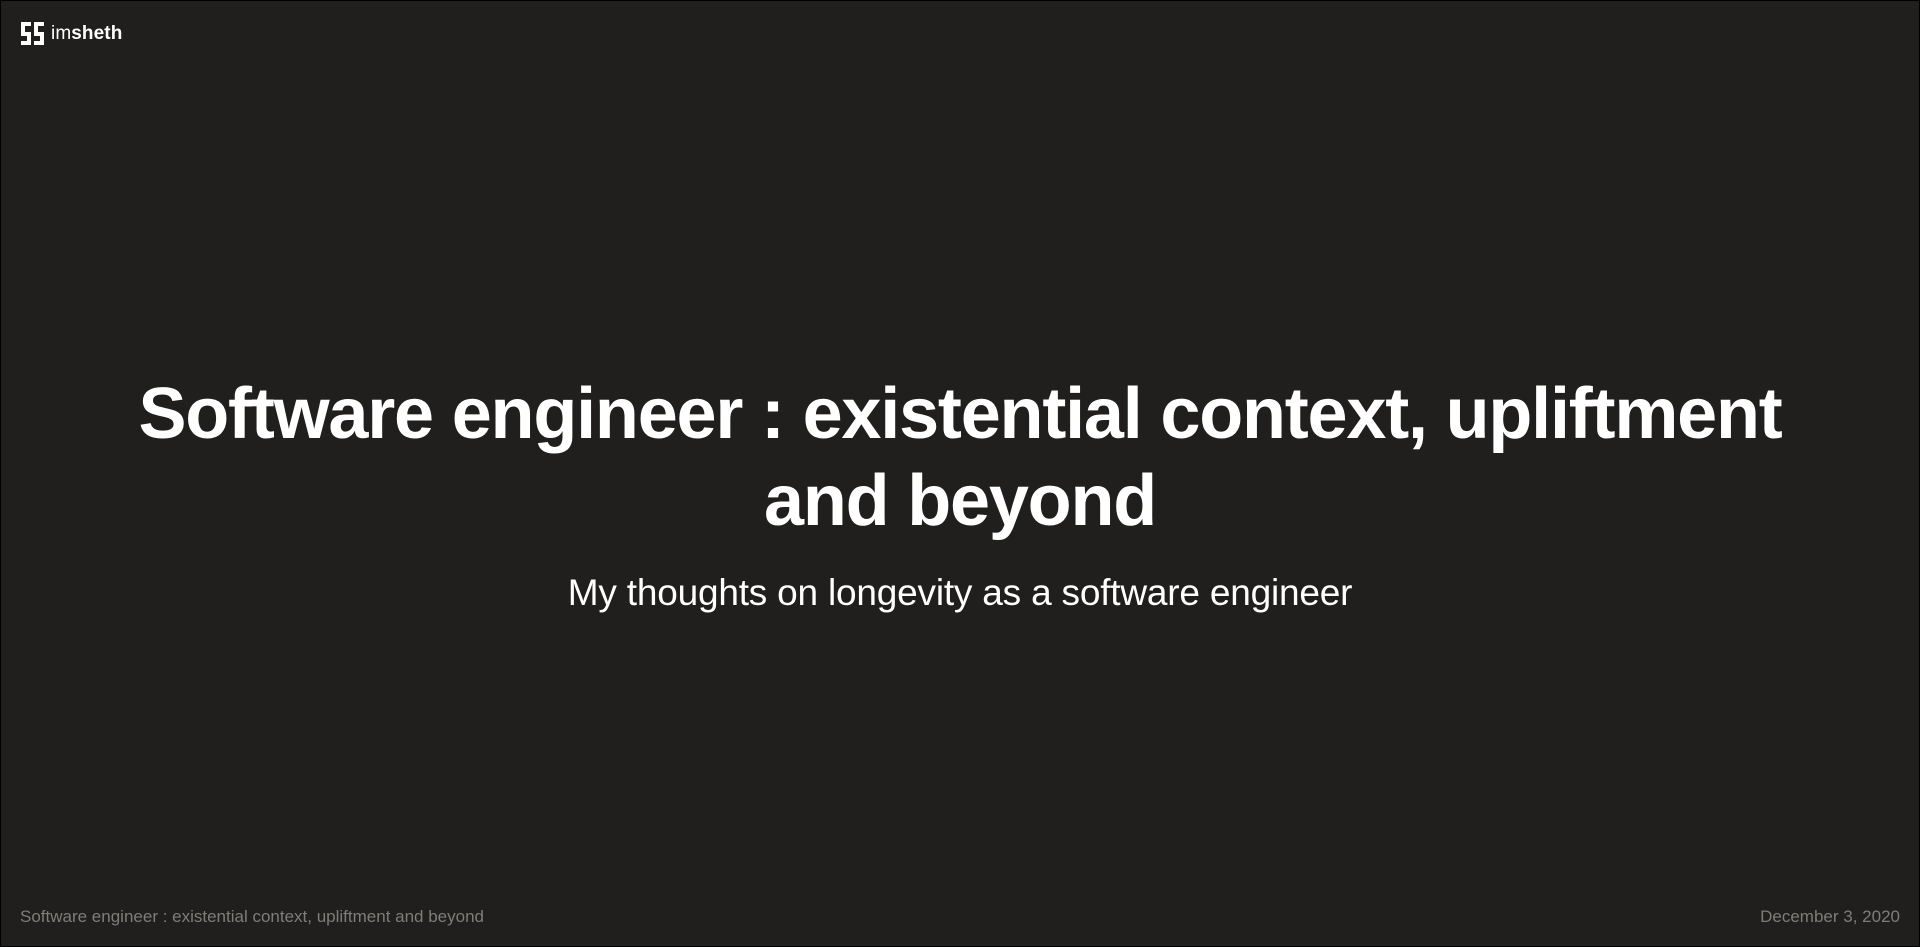  I want to click on site-name-suffix: sheth, so click(97, 33).